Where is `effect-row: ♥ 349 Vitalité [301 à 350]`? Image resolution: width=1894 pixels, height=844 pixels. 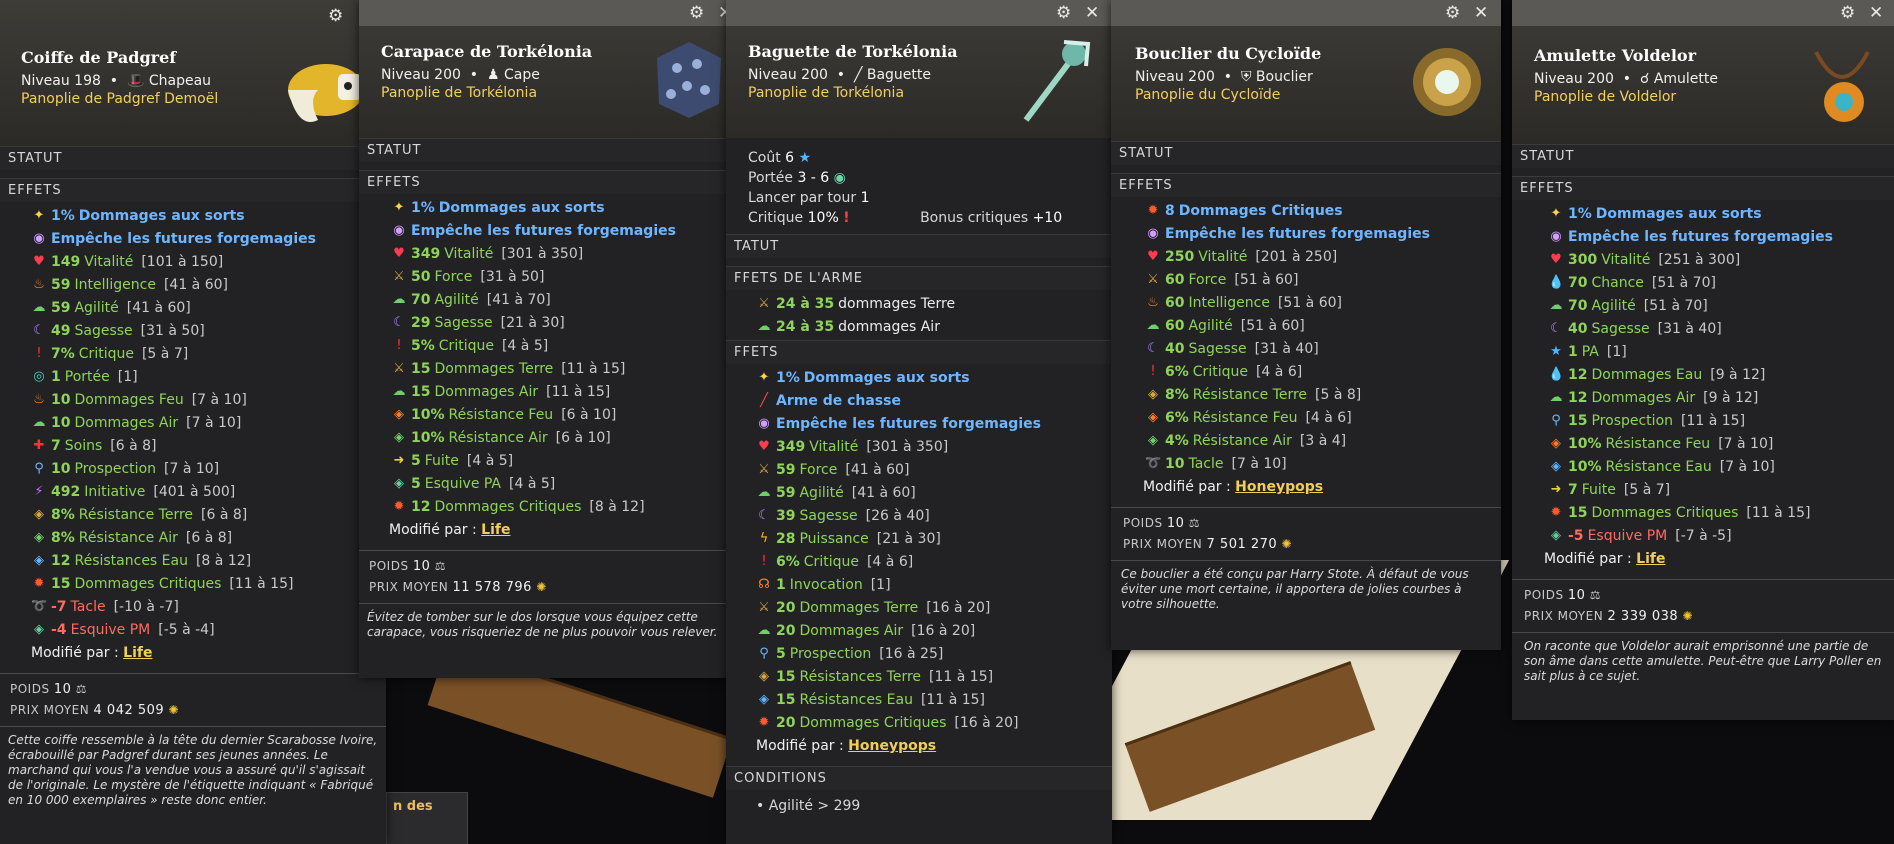
effect-row: ♥ 349 Vitalité [301 à 350] is located at coordinates (568, 253).